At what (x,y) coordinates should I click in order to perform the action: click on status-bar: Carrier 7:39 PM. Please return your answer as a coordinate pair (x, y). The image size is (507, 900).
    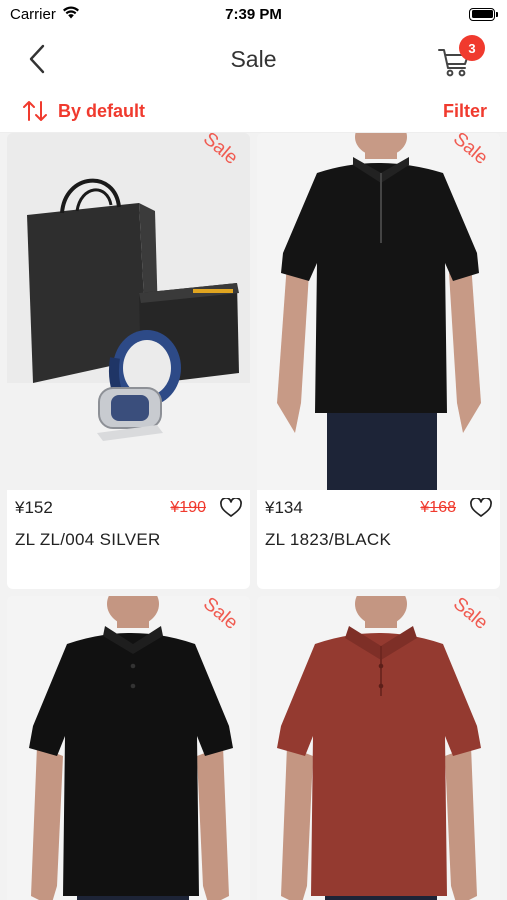
    Looking at the image, I should click on (253, 14).